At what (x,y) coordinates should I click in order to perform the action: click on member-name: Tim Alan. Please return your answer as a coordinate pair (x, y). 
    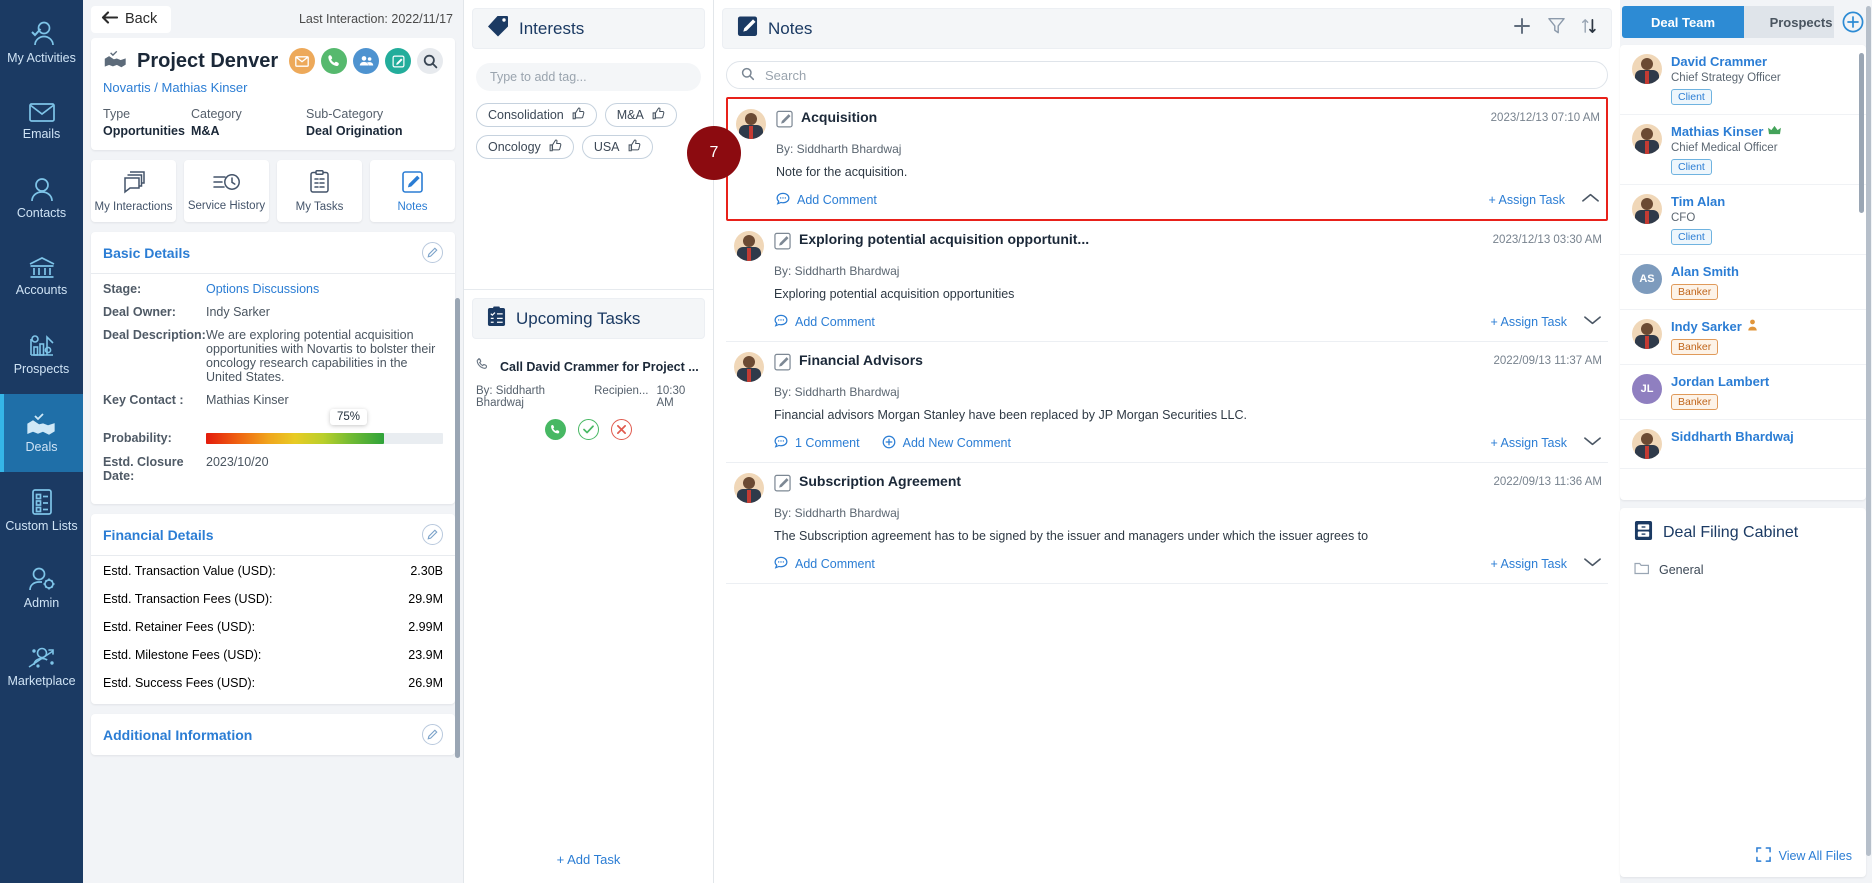
    Looking at the image, I should click on (1762, 201).